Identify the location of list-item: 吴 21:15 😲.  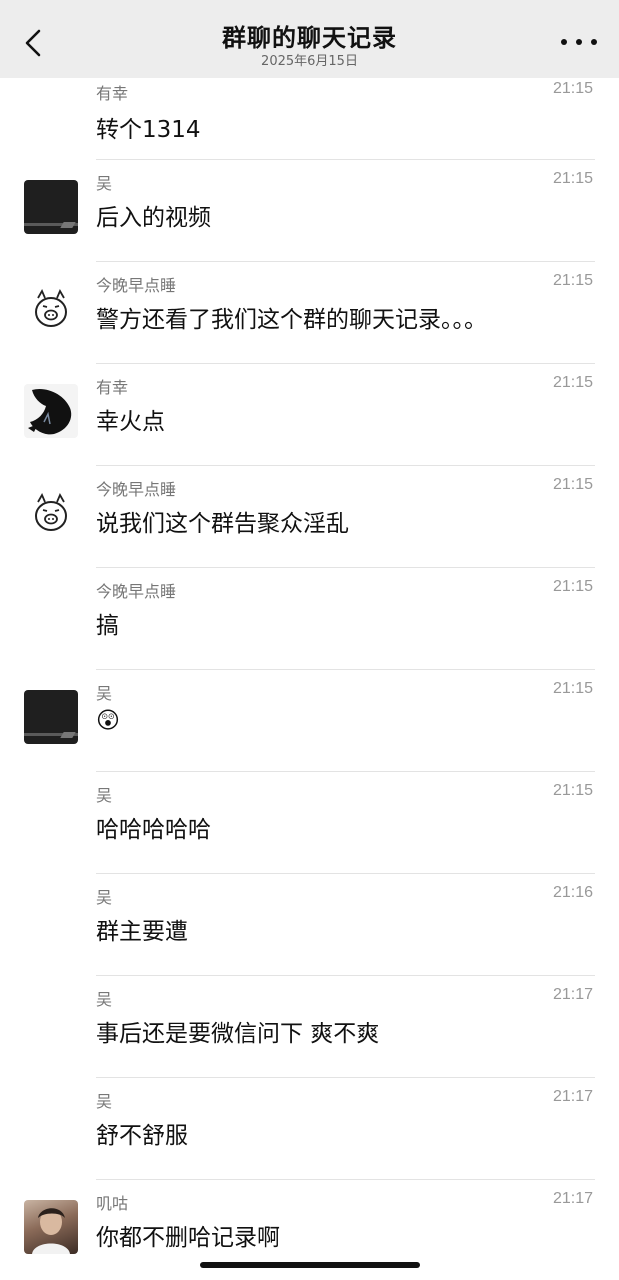
(309, 721).